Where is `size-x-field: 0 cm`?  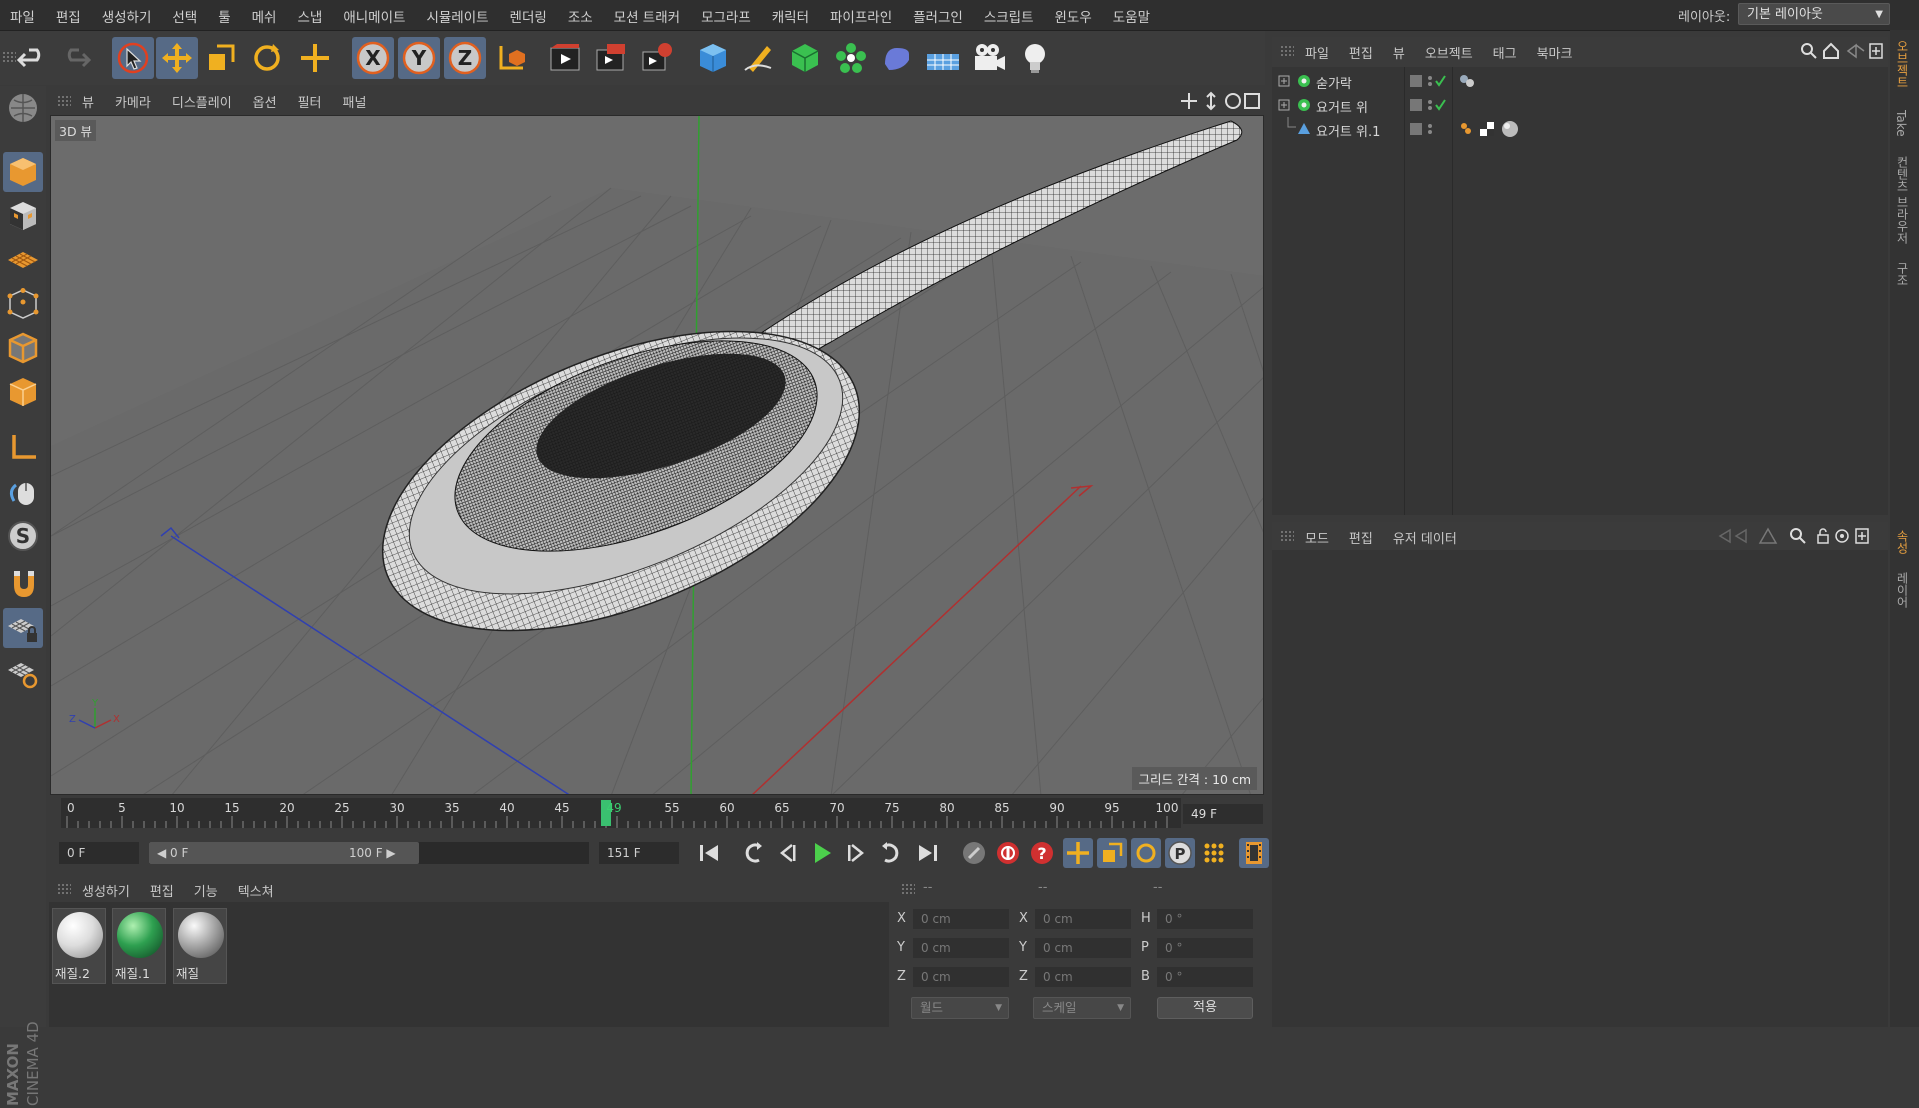
size-x-field: 0 cm is located at coordinates (1083, 919).